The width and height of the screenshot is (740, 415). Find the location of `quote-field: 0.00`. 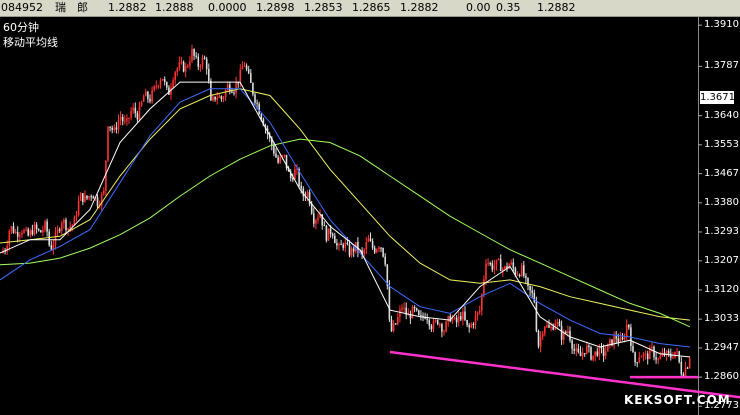

quote-field: 0.00 is located at coordinates (478, 7).